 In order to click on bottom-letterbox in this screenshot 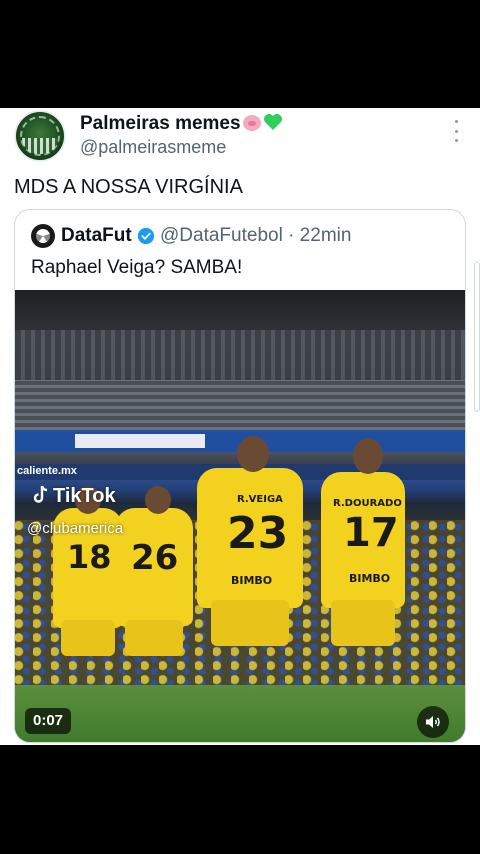, I will do `click(240, 799)`.